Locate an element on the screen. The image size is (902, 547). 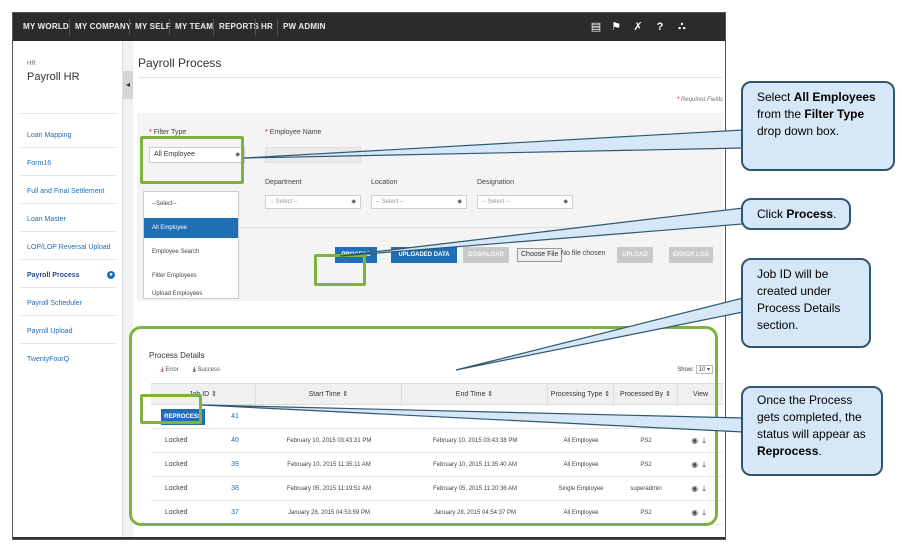
page-title: Payroll Process is located at coordinates (180, 63).